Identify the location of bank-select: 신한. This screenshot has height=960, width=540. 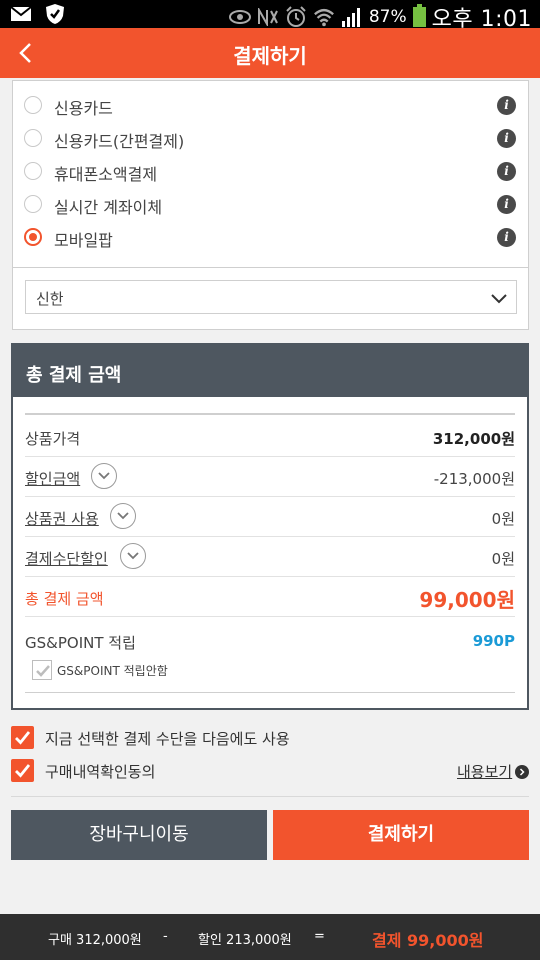
(271, 297).